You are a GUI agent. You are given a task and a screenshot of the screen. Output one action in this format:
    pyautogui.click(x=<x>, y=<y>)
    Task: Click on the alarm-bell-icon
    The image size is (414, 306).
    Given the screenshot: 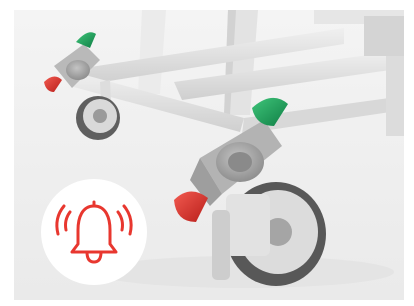 What is the action you would take?
    pyautogui.click(x=94, y=232)
    